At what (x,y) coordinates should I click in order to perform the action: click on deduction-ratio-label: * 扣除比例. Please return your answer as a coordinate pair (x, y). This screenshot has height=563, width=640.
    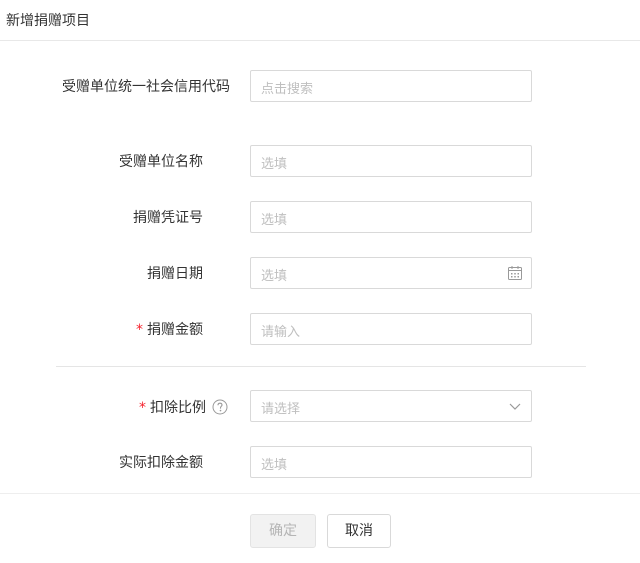
    Looking at the image, I should click on (114, 409).